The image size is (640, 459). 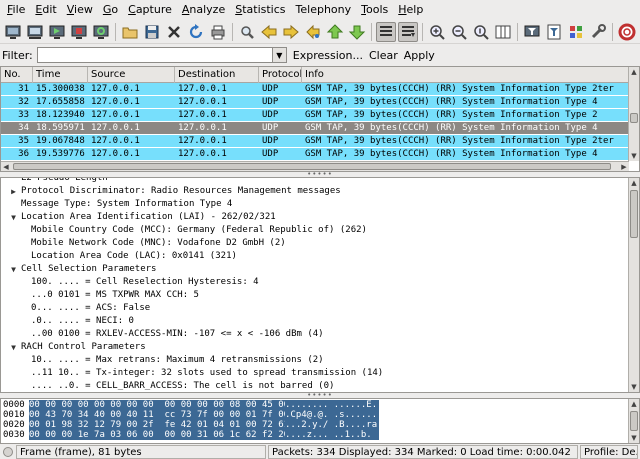 What do you see at coordinates (419, 55) in the screenshot?
I see `apply-filter-button: Apply` at bounding box center [419, 55].